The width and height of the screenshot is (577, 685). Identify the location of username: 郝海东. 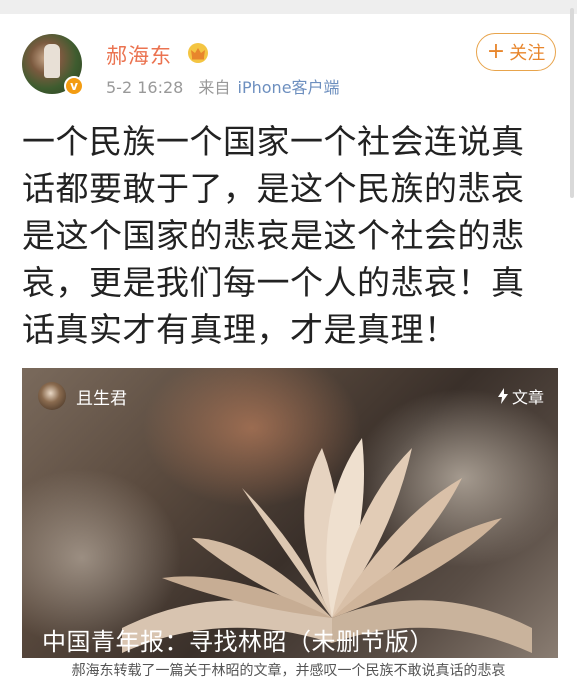
(139, 55).